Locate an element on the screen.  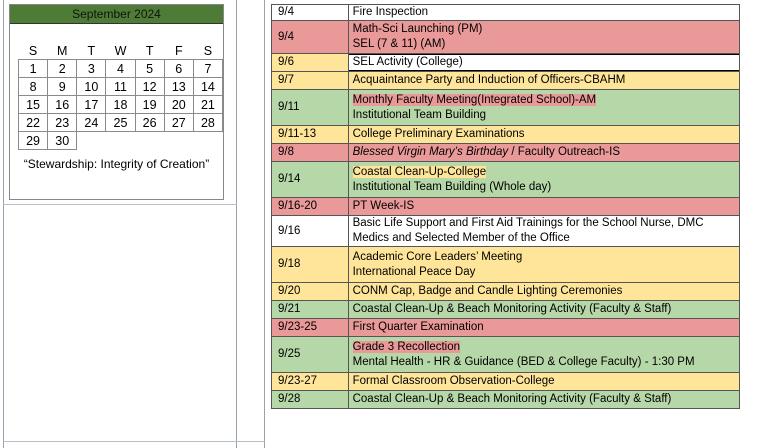
calendar-day: 13 is located at coordinates (178, 86).